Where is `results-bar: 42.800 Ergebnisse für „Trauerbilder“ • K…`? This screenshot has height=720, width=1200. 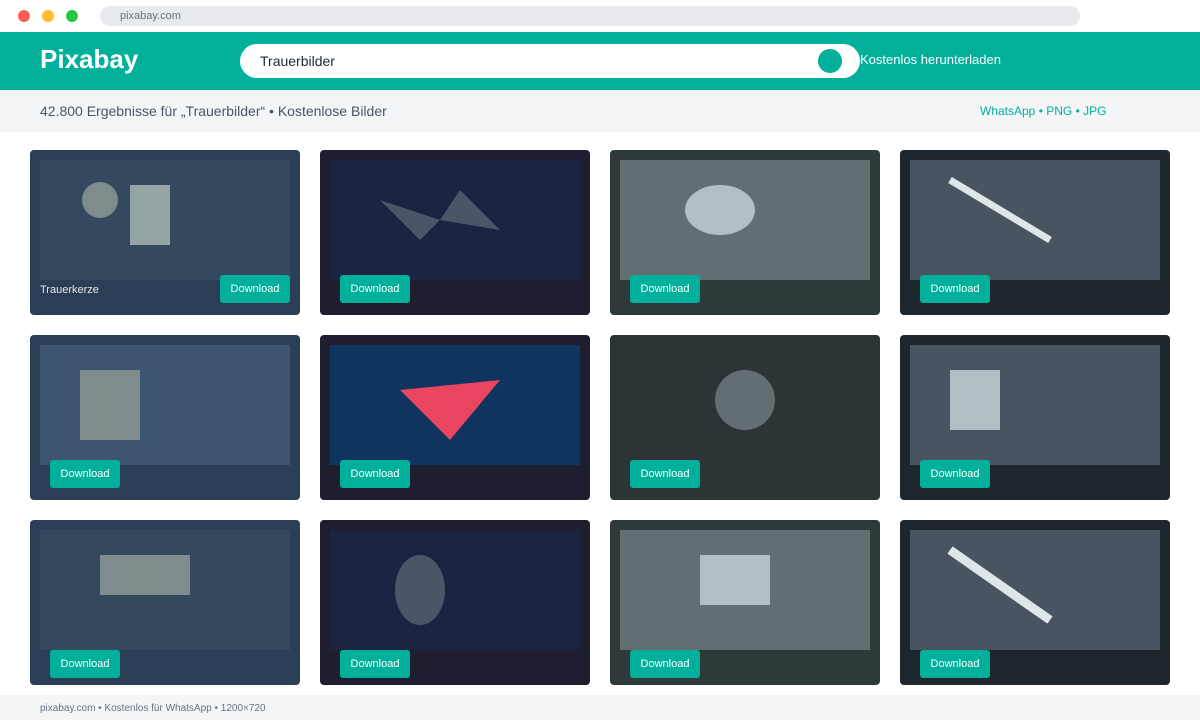 results-bar: 42.800 Ergebnisse für „Trauerbilder“ • K… is located at coordinates (600, 111).